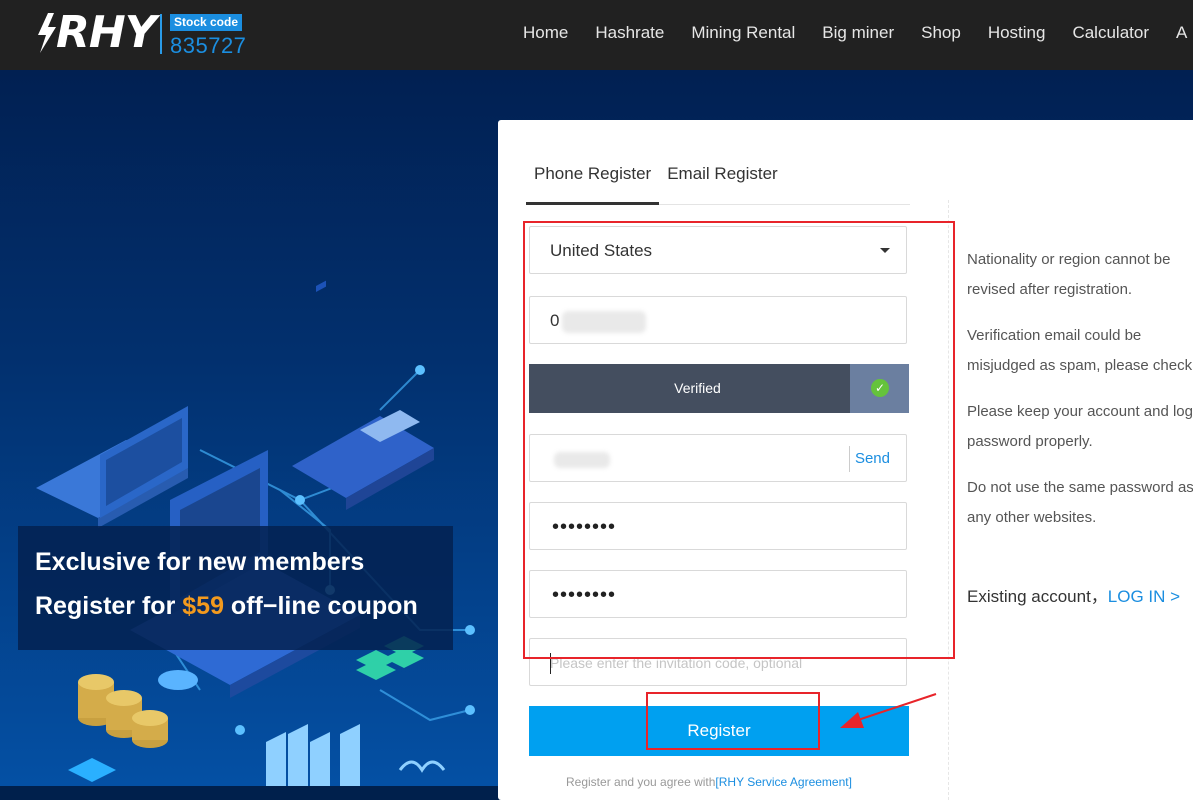  What do you see at coordinates (849, 459) in the screenshot?
I see `send-divider` at bounding box center [849, 459].